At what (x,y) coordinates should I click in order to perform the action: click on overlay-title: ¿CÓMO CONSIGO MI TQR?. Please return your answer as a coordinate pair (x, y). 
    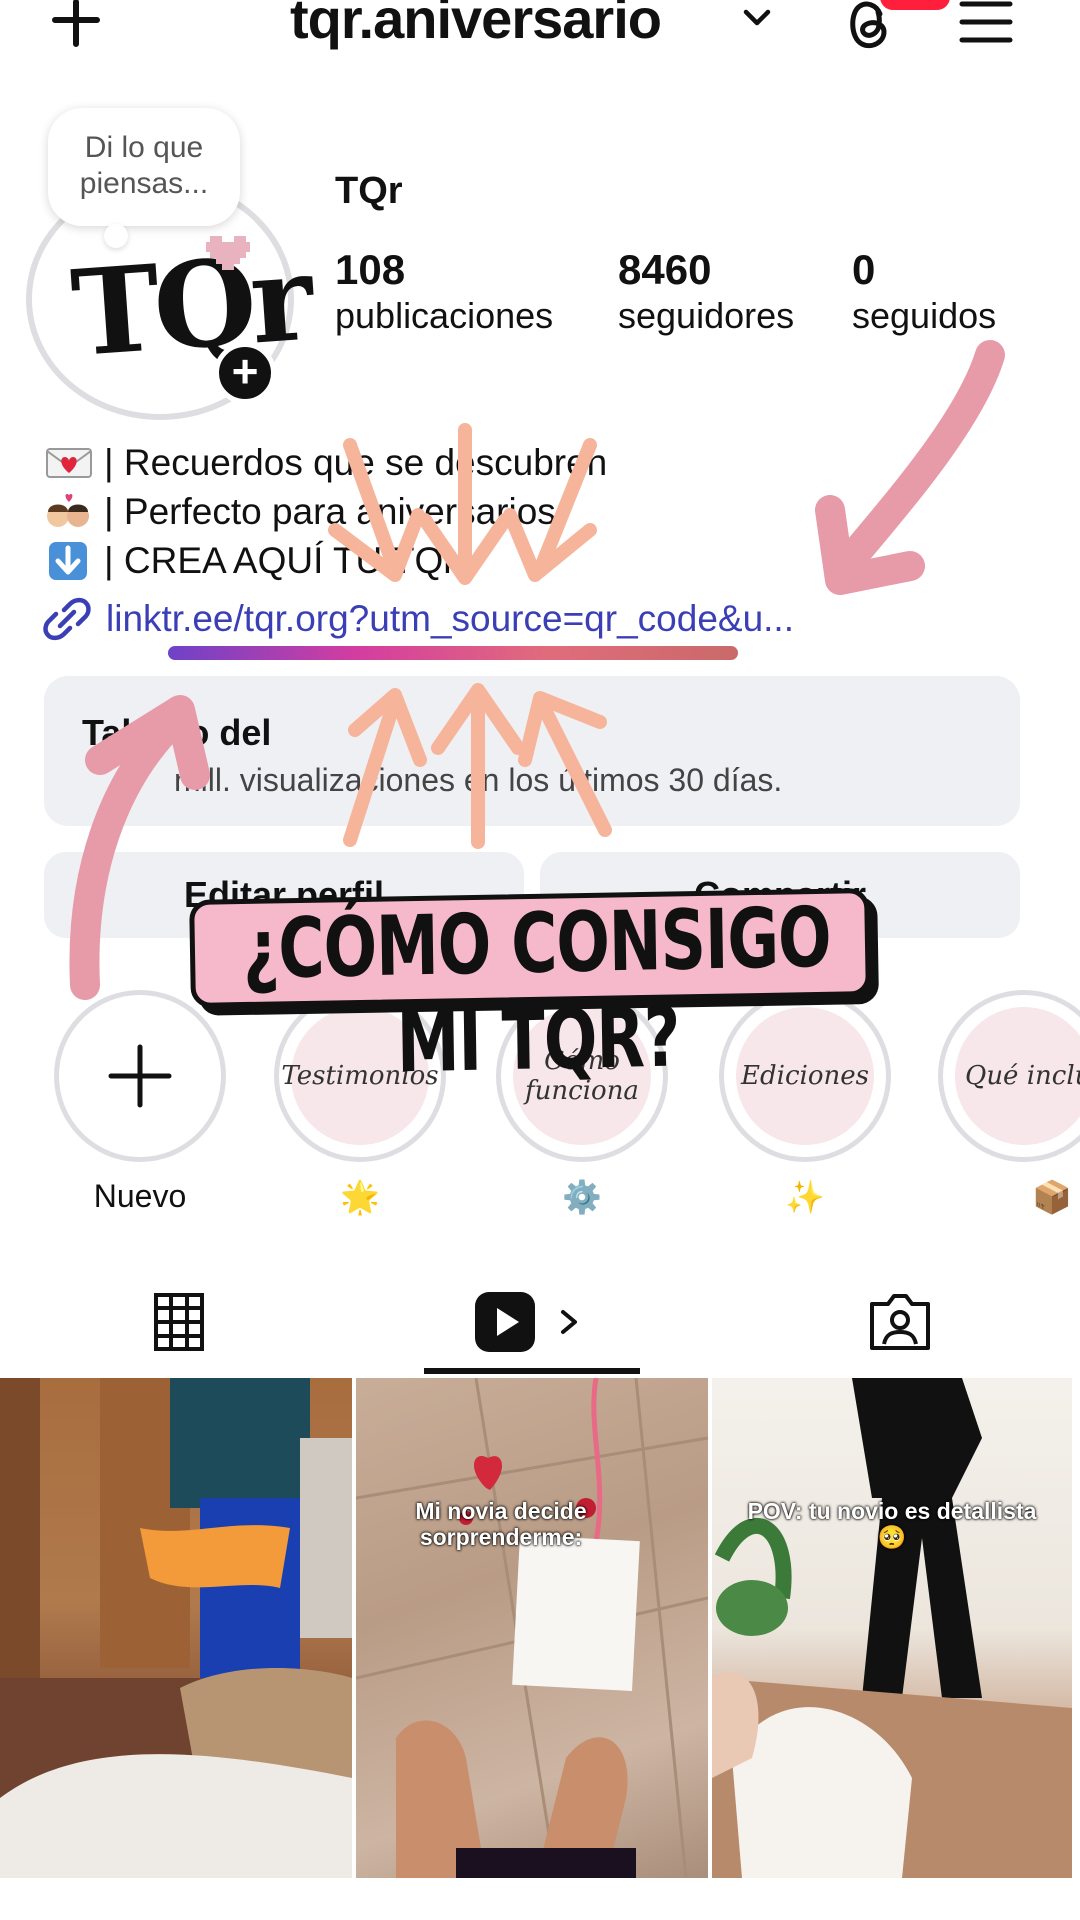
    Looking at the image, I should click on (537, 990).